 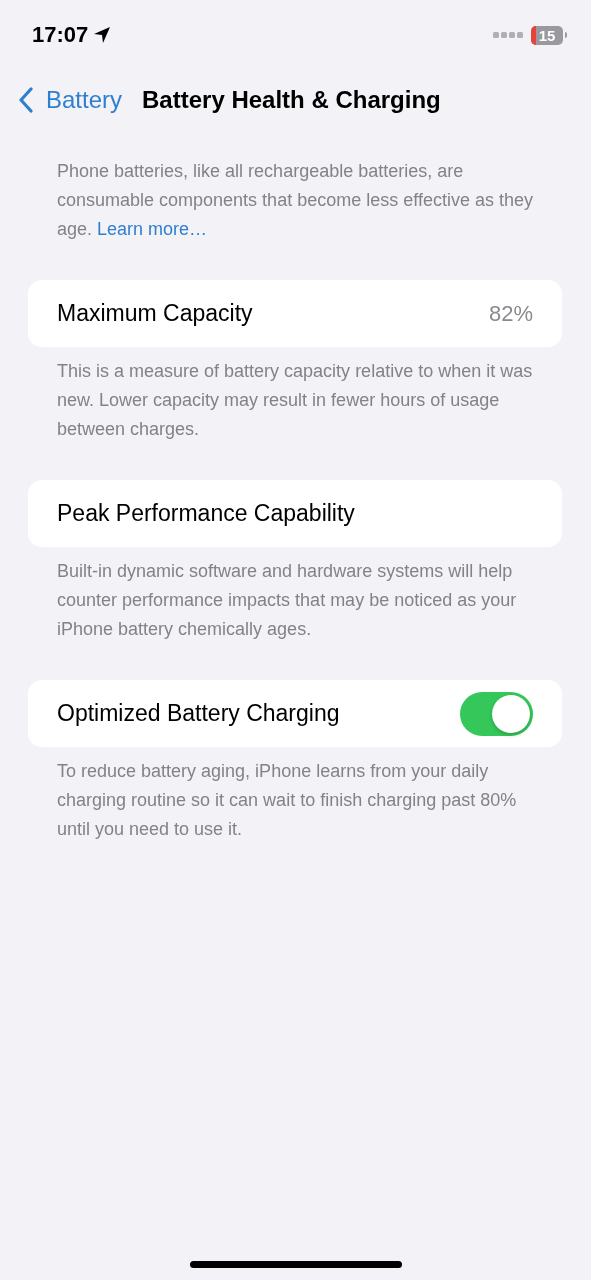 I want to click on toggle-switch, so click(x=496, y=713).